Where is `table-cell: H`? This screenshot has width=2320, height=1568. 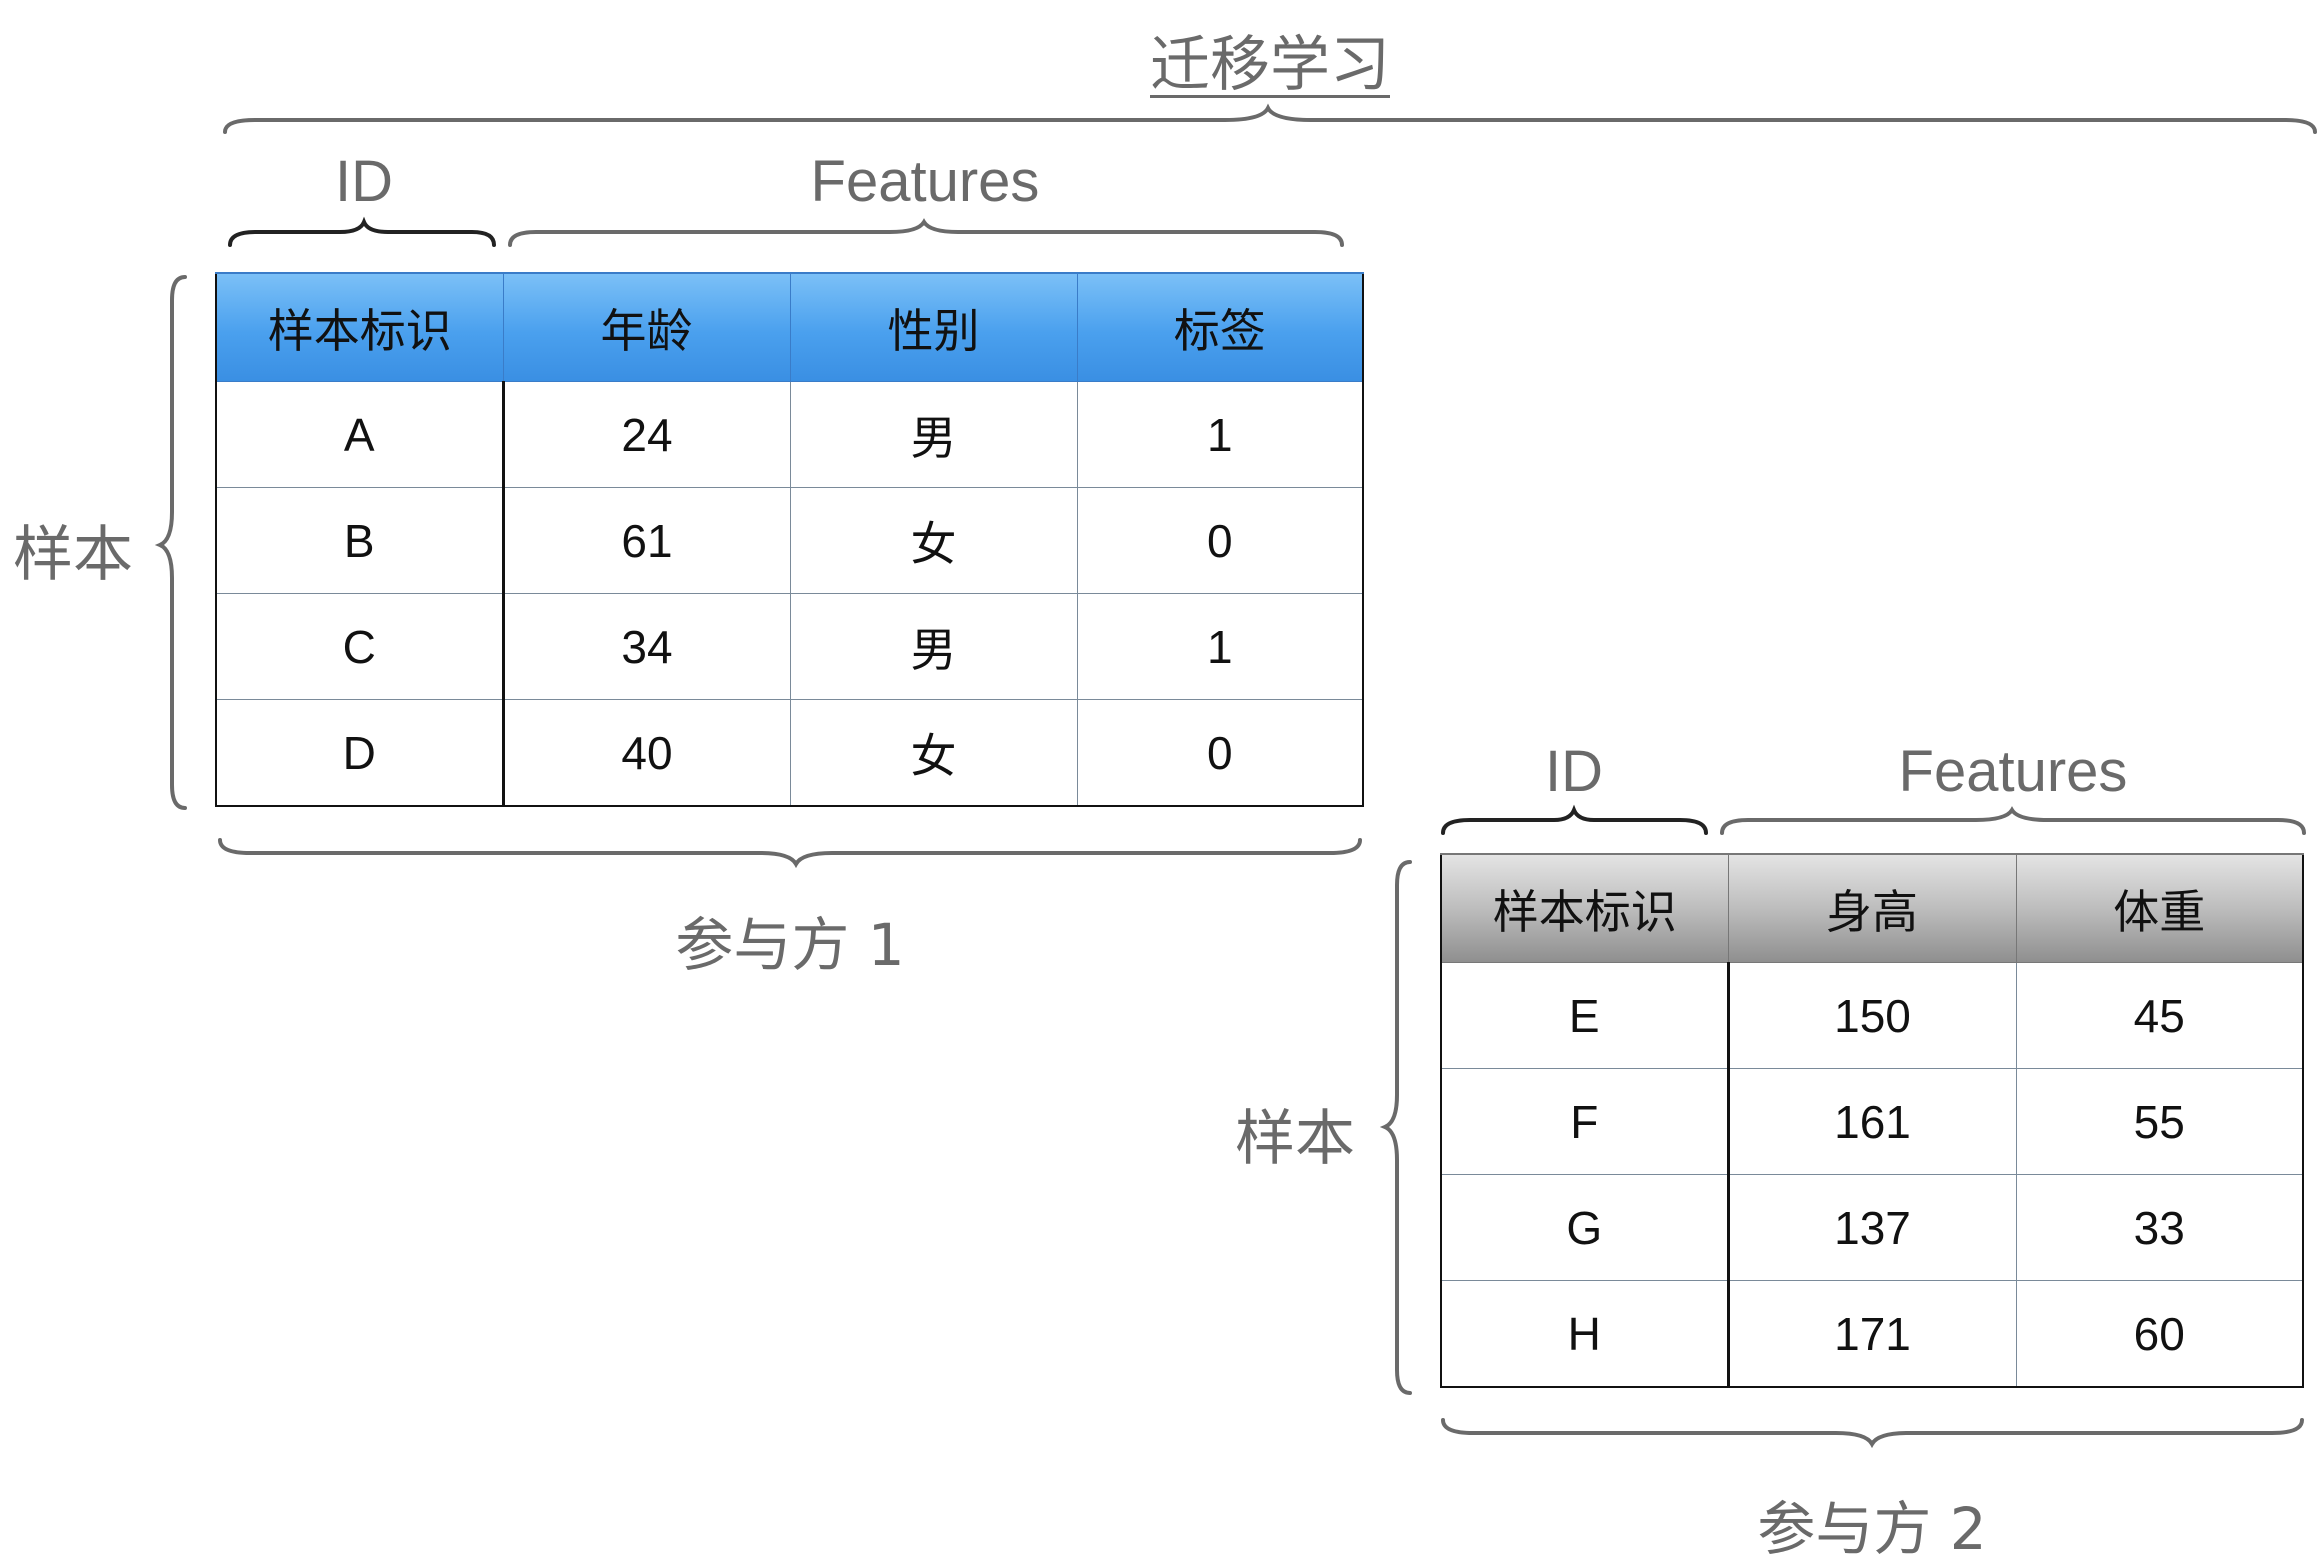 table-cell: H is located at coordinates (1585, 1334).